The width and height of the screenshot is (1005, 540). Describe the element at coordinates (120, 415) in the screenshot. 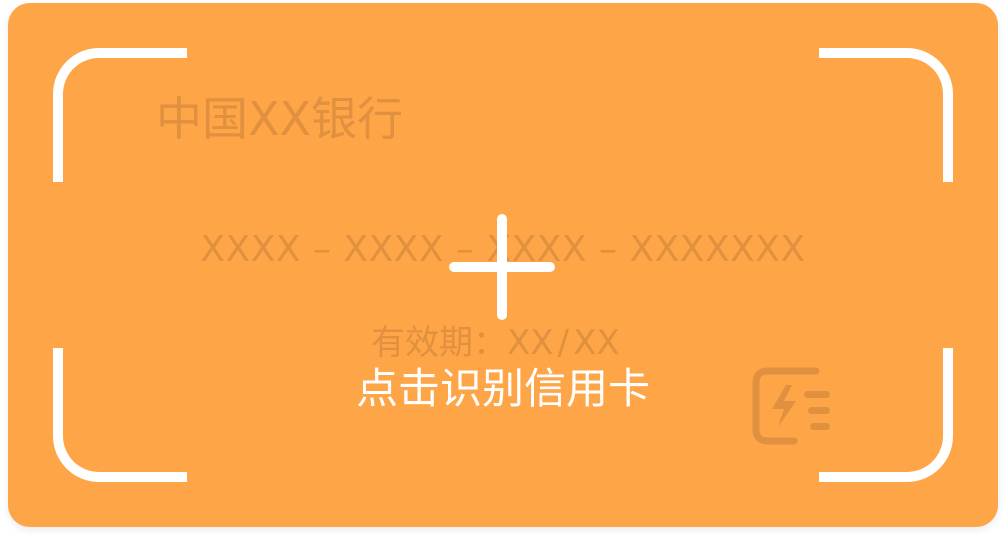

I see `scan-frame-corner-bottom-left` at that location.